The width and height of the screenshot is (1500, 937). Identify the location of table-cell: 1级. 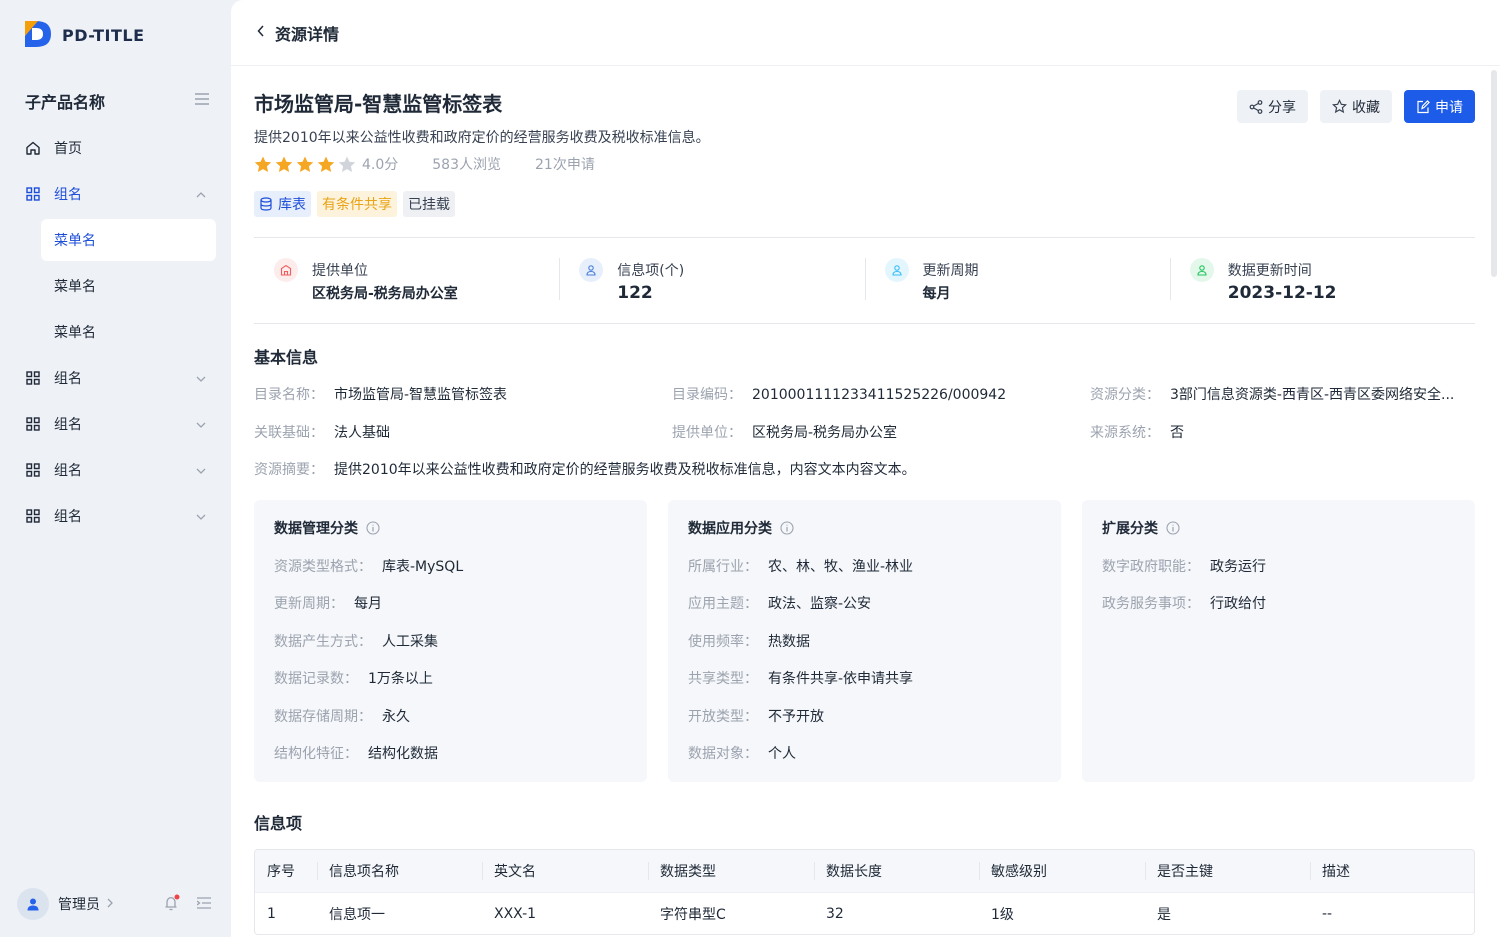
(1002, 914).